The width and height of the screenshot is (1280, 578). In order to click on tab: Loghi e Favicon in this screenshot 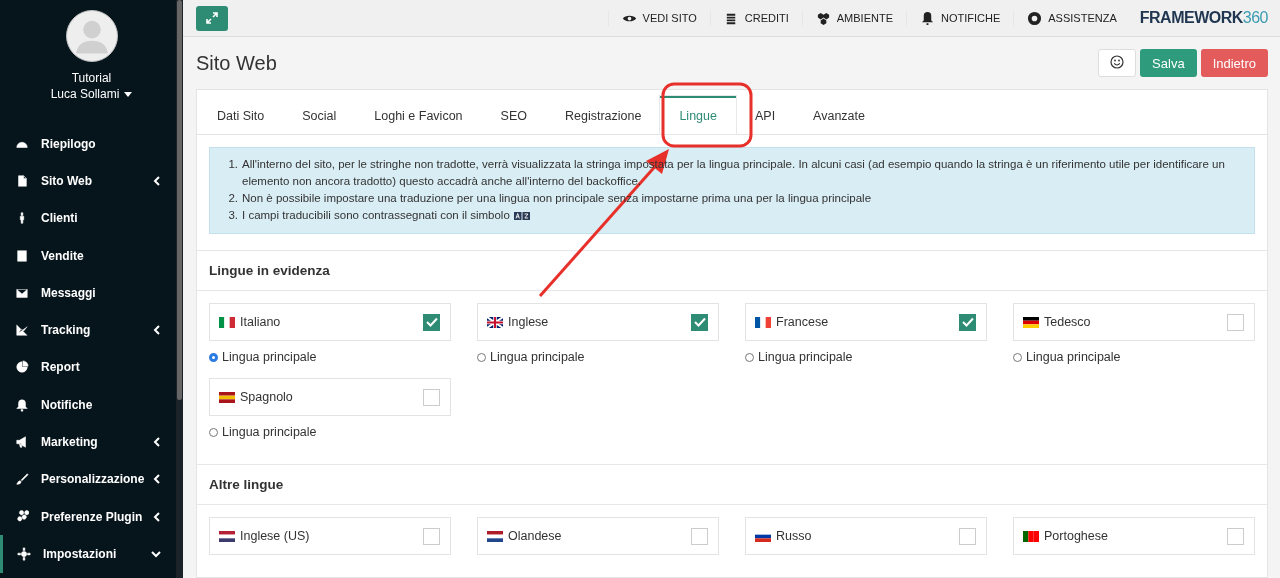, I will do `click(418, 115)`.